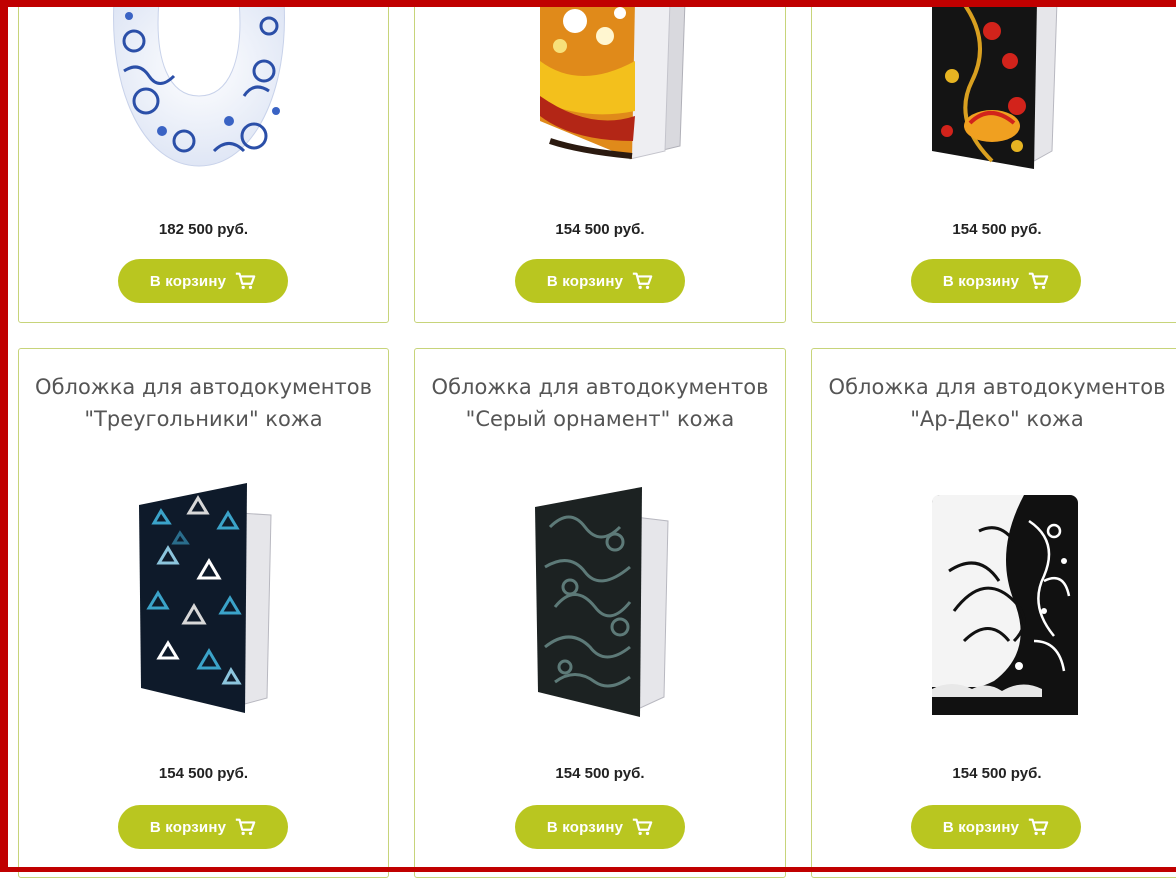  I want to click on product-price: 182 500 руб., so click(203, 229).